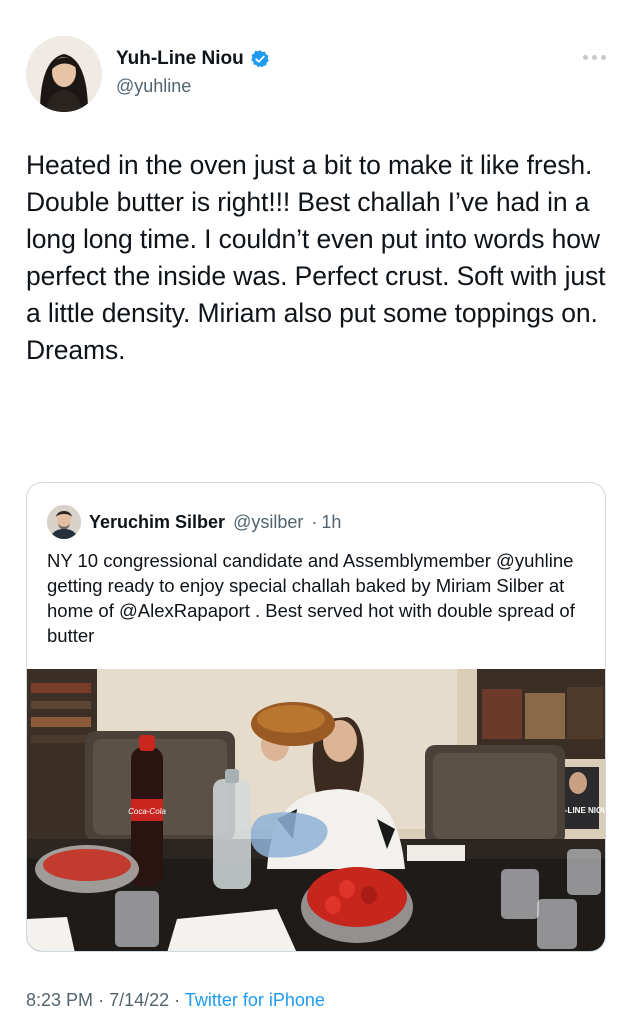 The image size is (634, 1024). What do you see at coordinates (59, 1000) in the screenshot?
I see `tweet-time: 8:23 PM` at bounding box center [59, 1000].